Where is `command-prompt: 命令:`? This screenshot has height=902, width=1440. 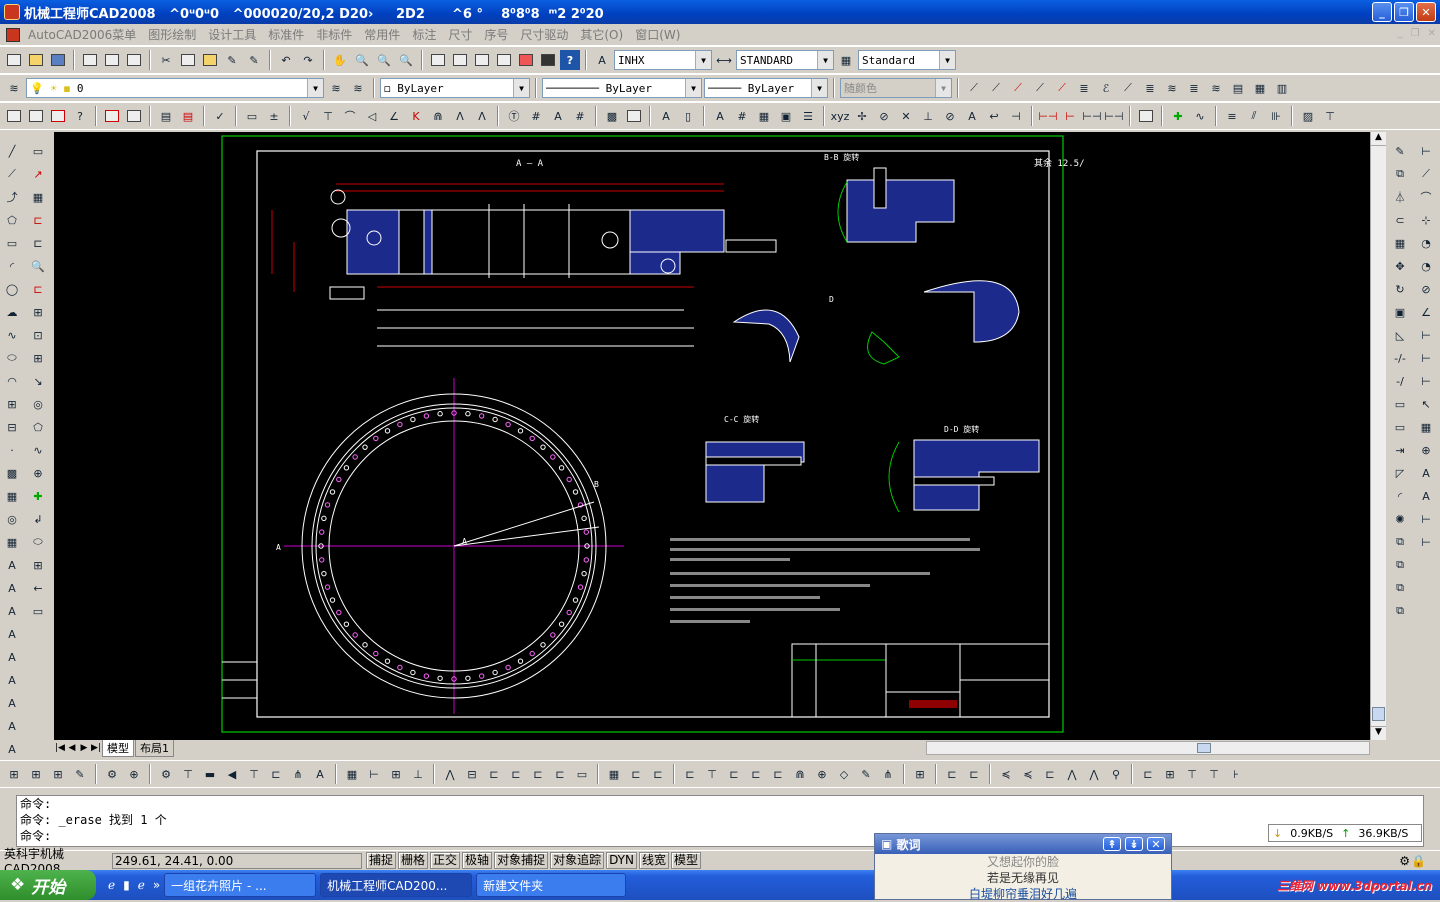 command-prompt: 命令: is located at coordinates (721, 836).